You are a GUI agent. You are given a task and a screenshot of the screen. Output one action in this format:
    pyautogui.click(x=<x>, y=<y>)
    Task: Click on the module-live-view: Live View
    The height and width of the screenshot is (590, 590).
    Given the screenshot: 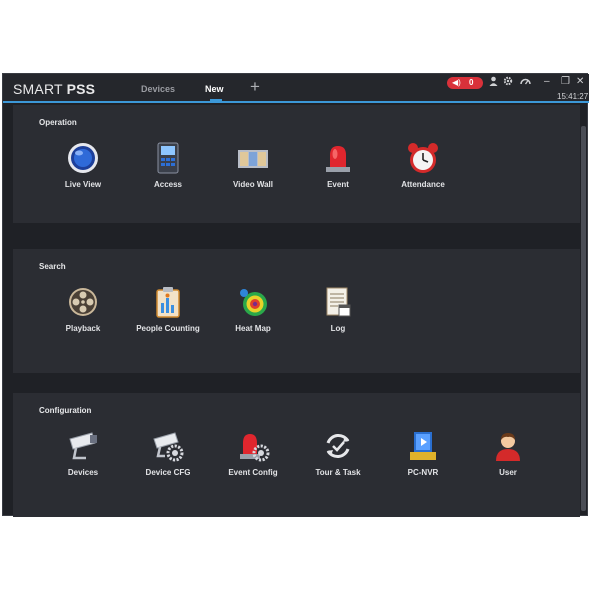 What is the action you would take?
    pyautogui.click(x=83, y=165)
    